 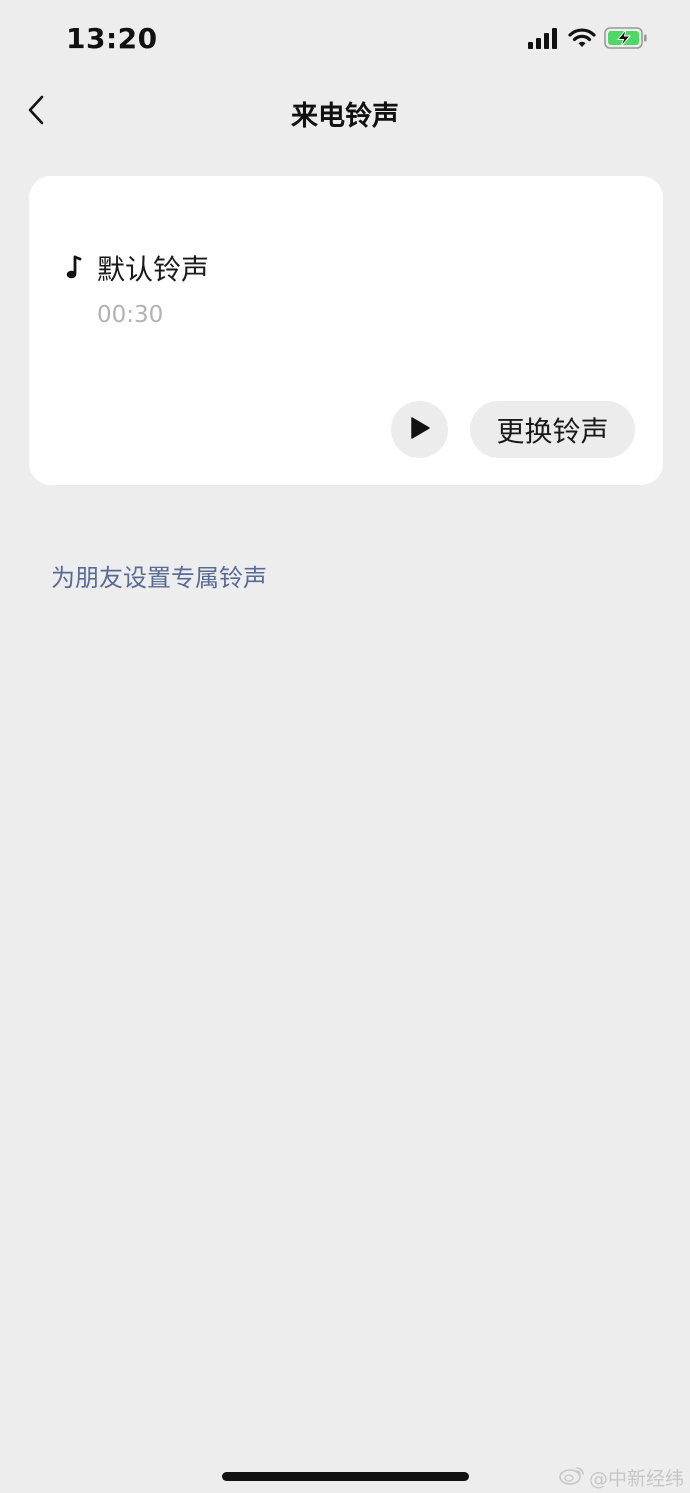 I want to click on ringtone-duration: 00:30, so click(x=130, y=315).